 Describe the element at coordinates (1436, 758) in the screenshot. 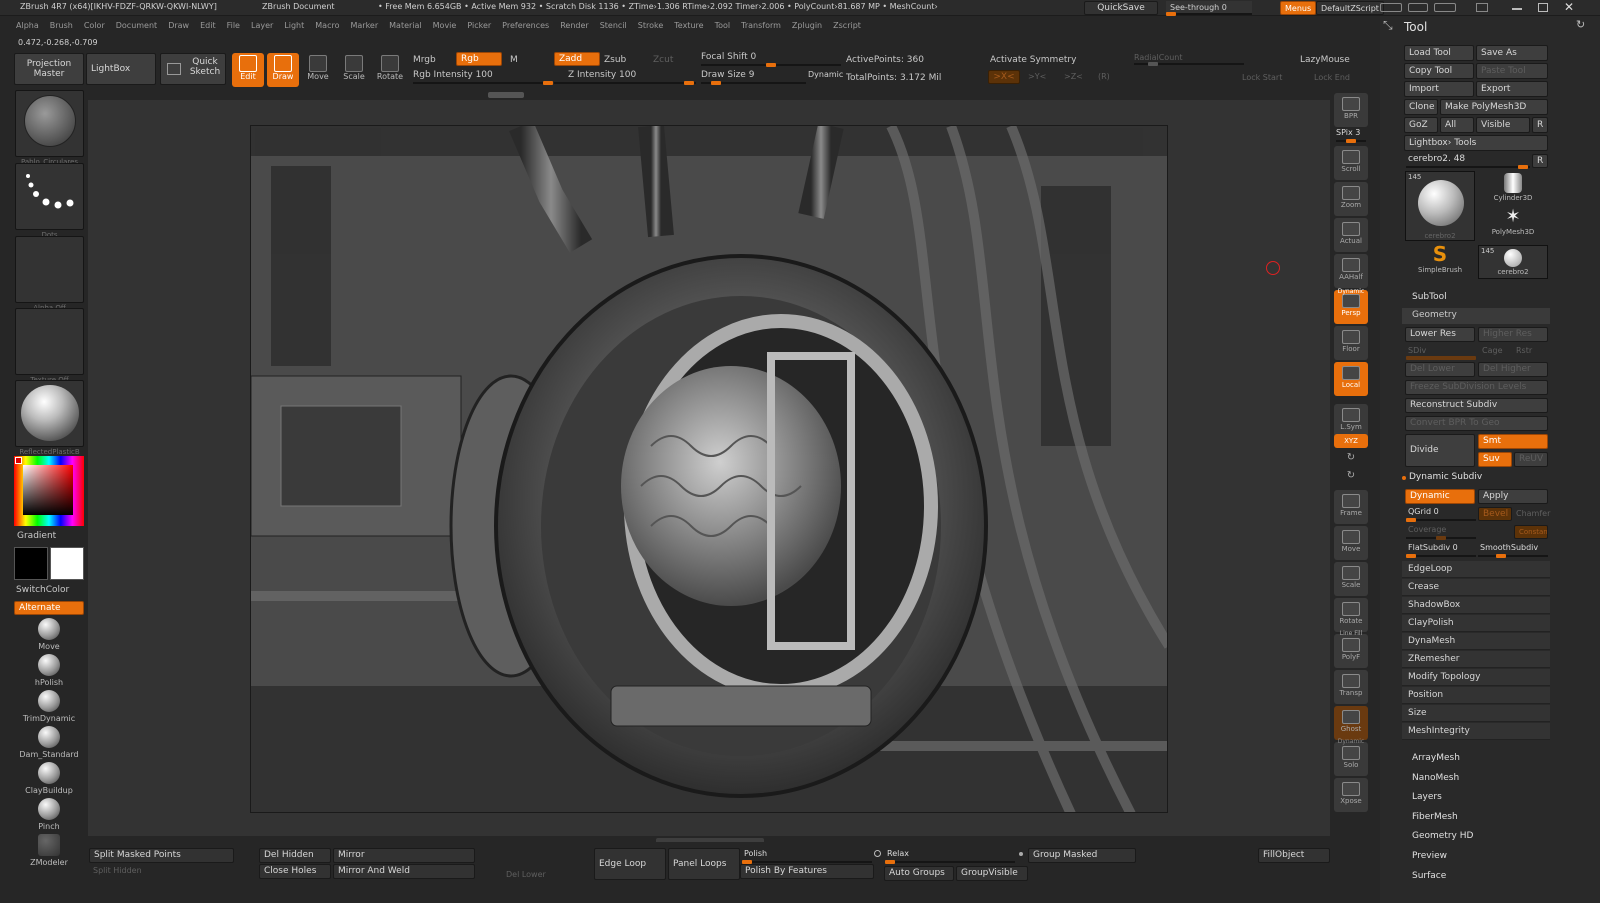

I see `subpalette-arraymesh: ArrayMesh` at that location.